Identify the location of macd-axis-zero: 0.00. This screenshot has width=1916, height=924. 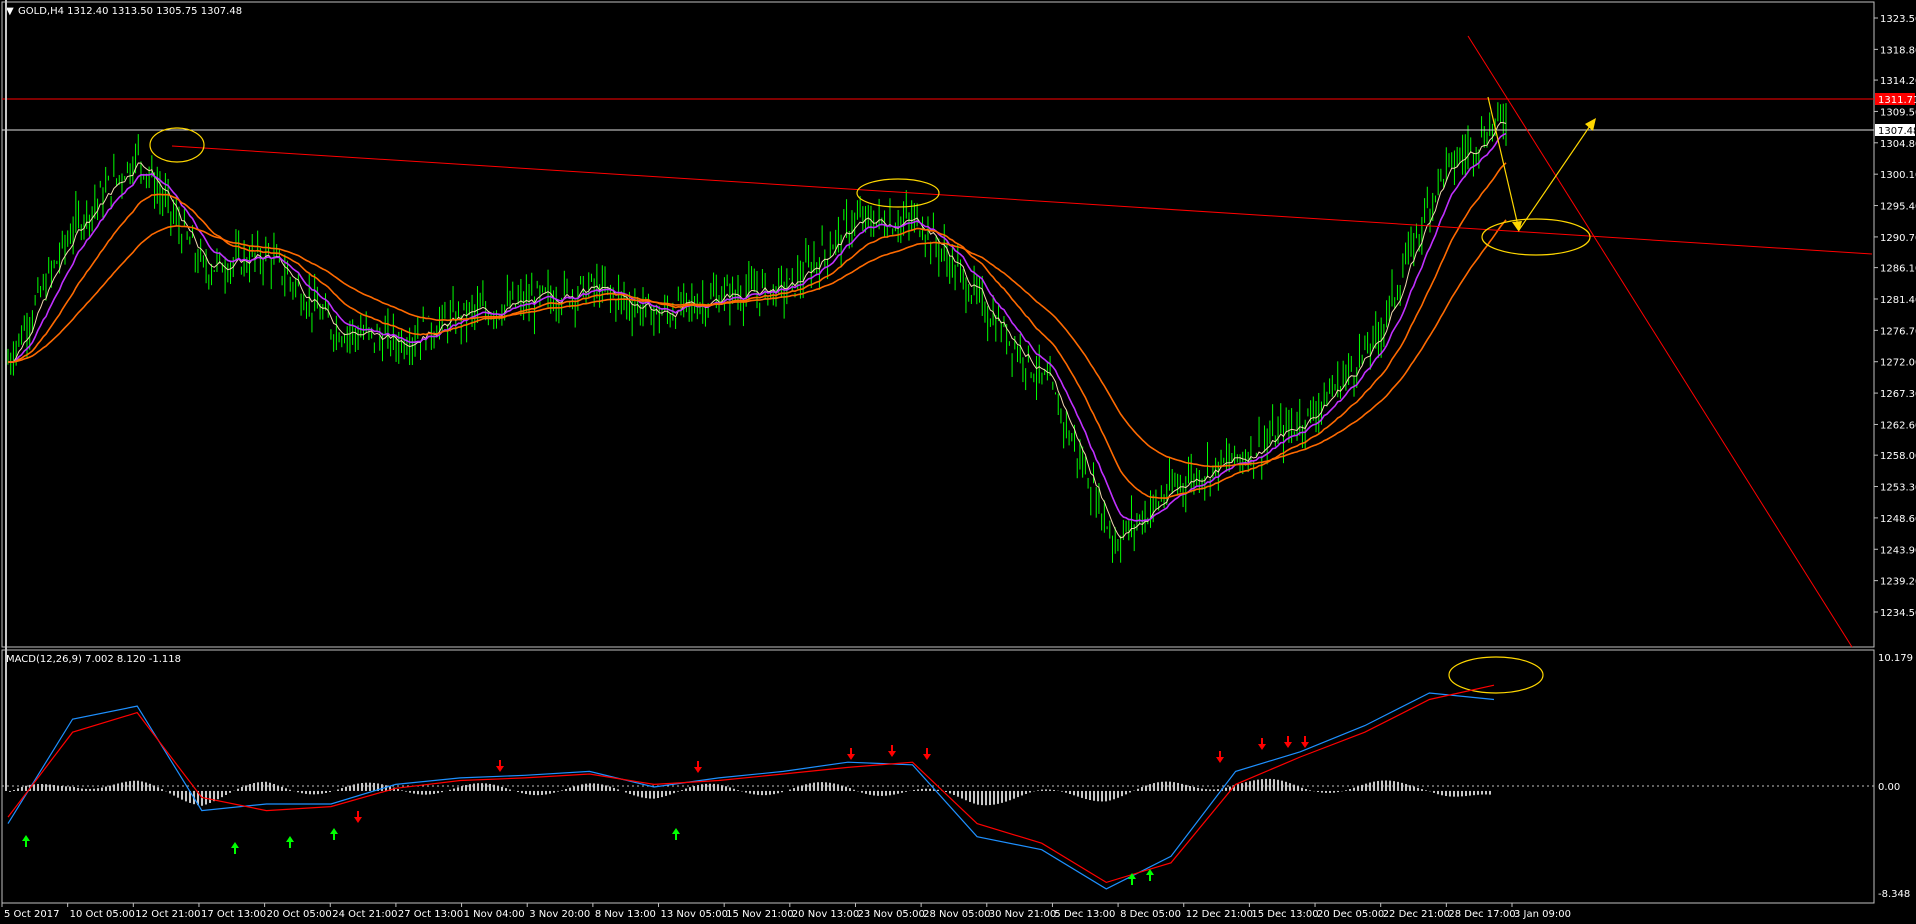
(1889, 787).